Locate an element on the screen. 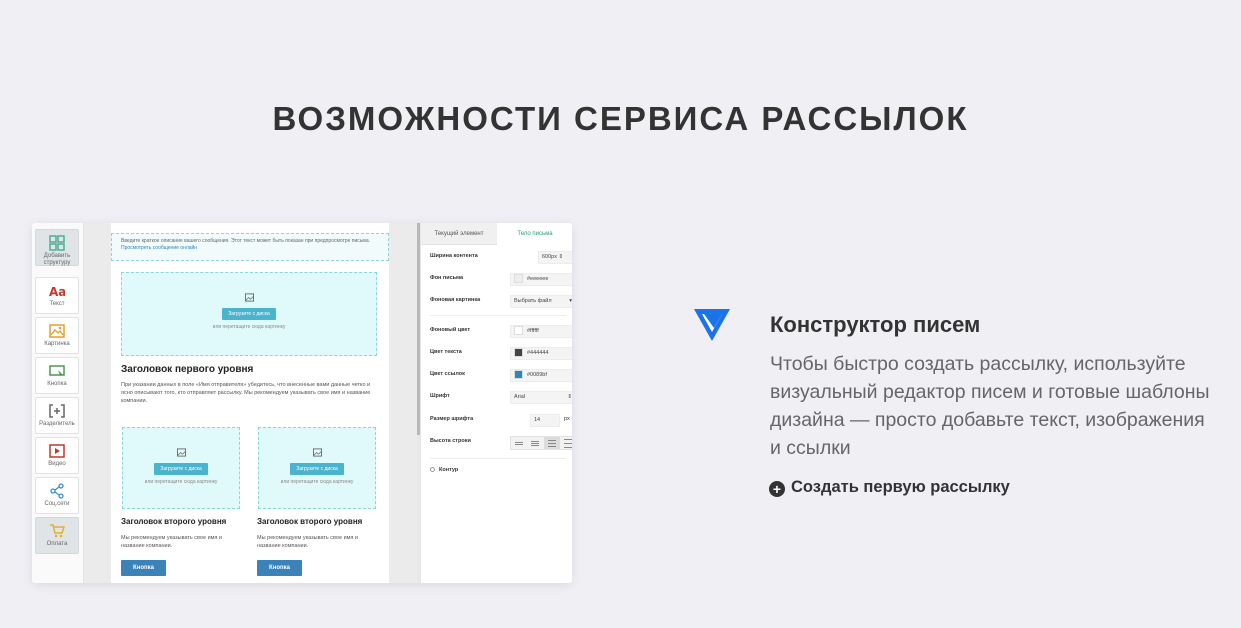 The height and width of the screenshot is (628, 1241). tab-email-body: Тело письма is located at coordinates (534, 234).